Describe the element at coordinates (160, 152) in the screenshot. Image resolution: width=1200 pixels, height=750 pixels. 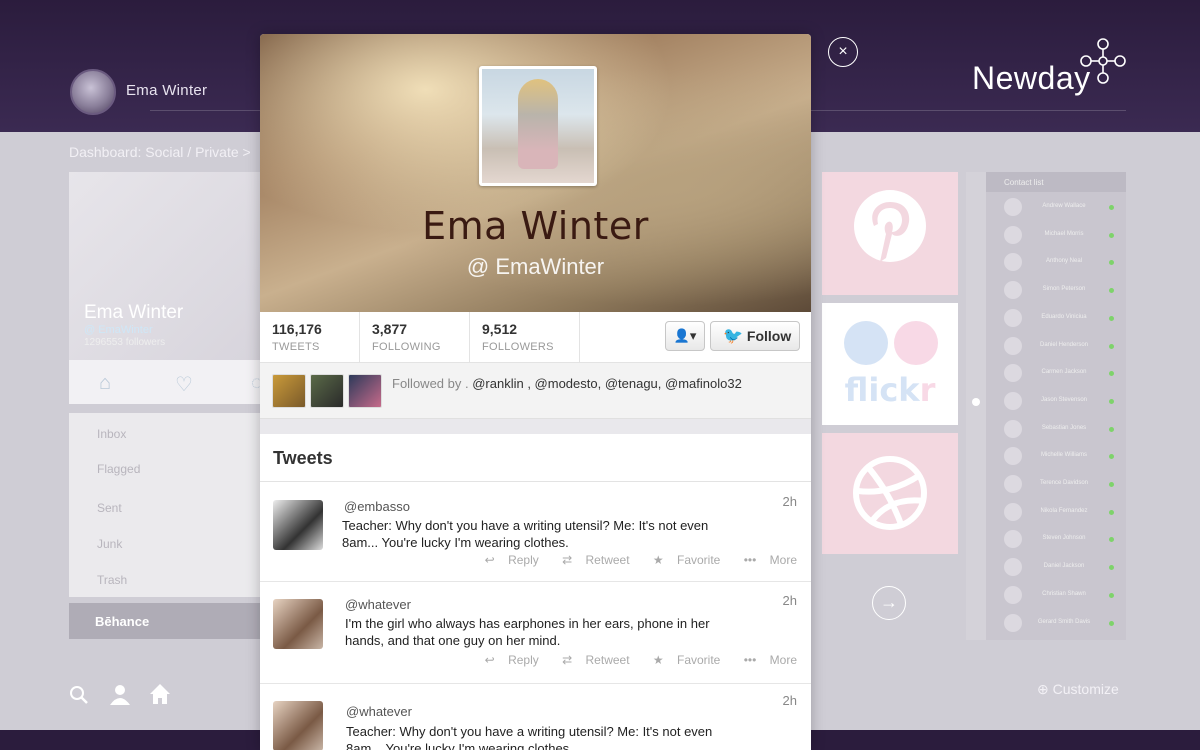
I see `breadcrumb: Dashboard: Social / Private >` at that location.